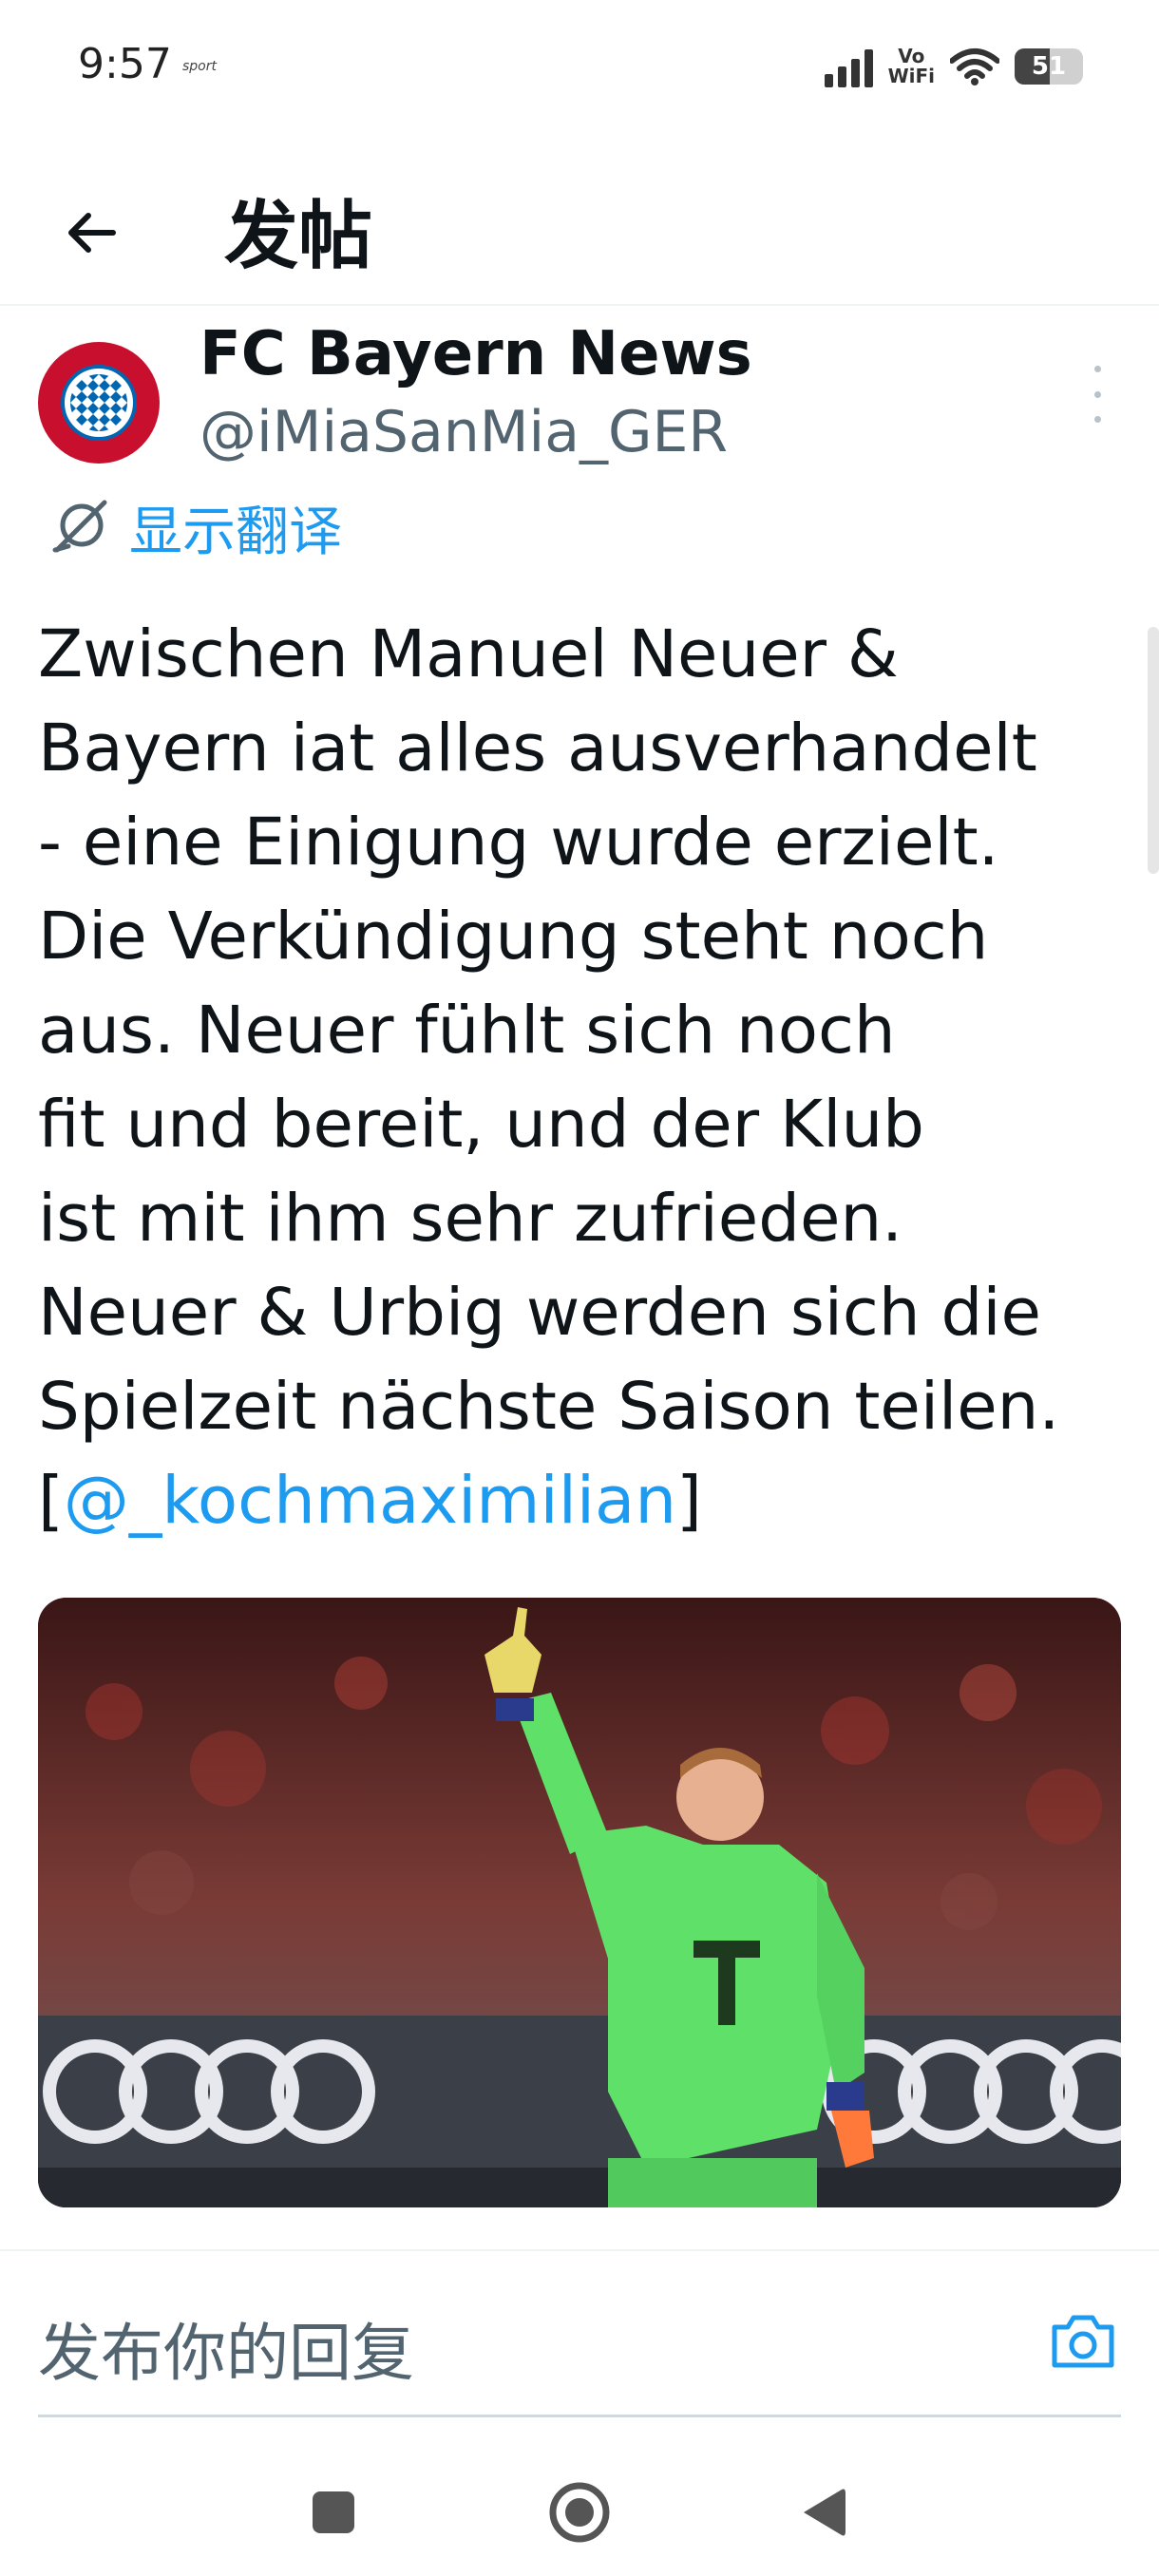 The width and height of the screenshot is (1159, 2576). I want to click on square-icon, so click(333, 2512).